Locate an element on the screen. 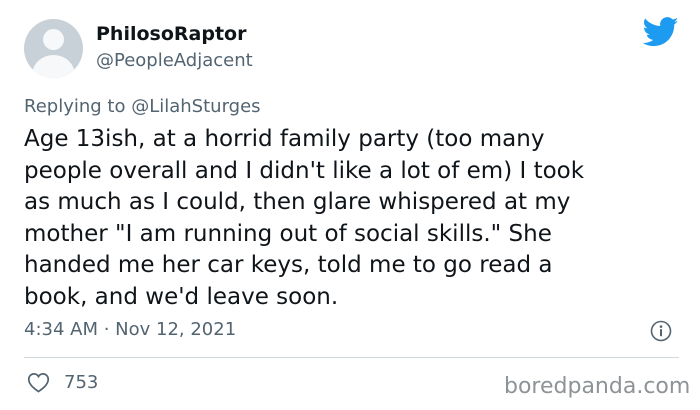  tweet-timestamp: 4:34 AM · Nov 12, 2021 is located at coordinates (130, 329).